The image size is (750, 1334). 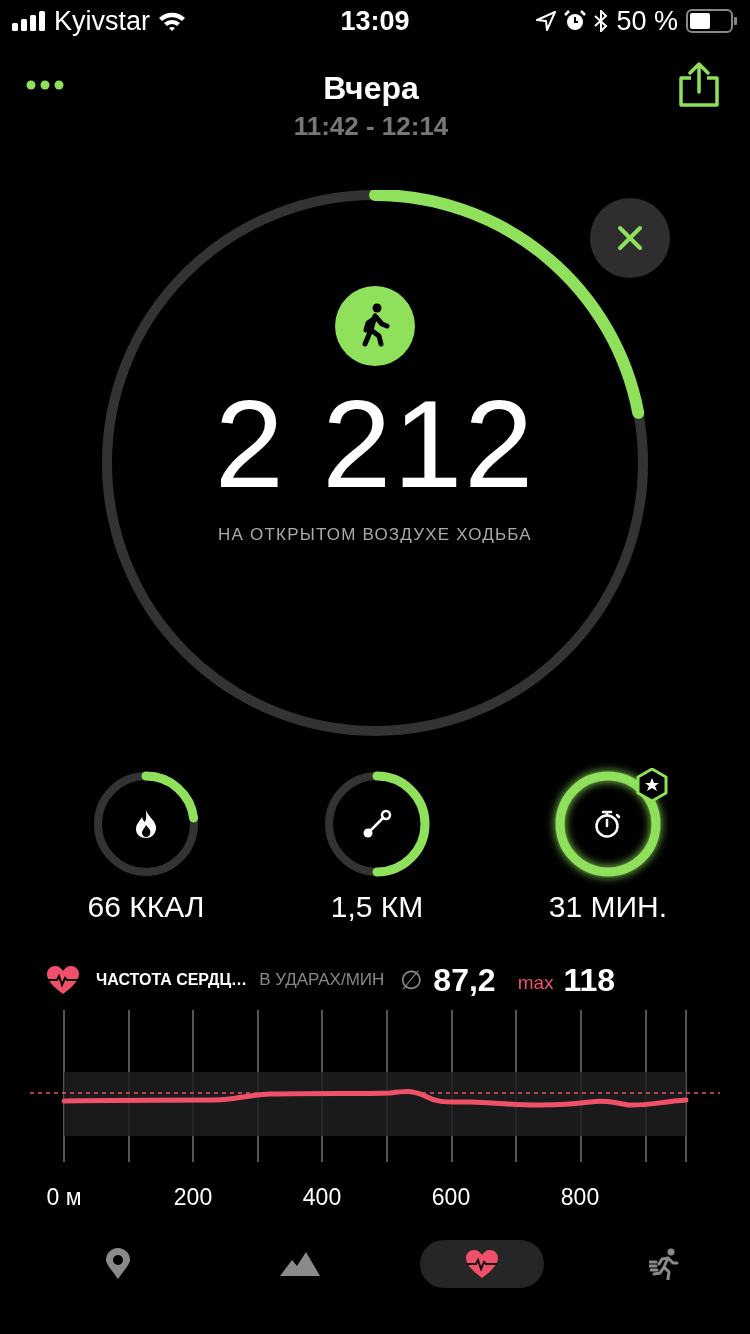 What do you see at coordinates (146, 907) in the screenshot?
I see `stat-value: 66 ККАЛ` at bounding box center [146, 907].